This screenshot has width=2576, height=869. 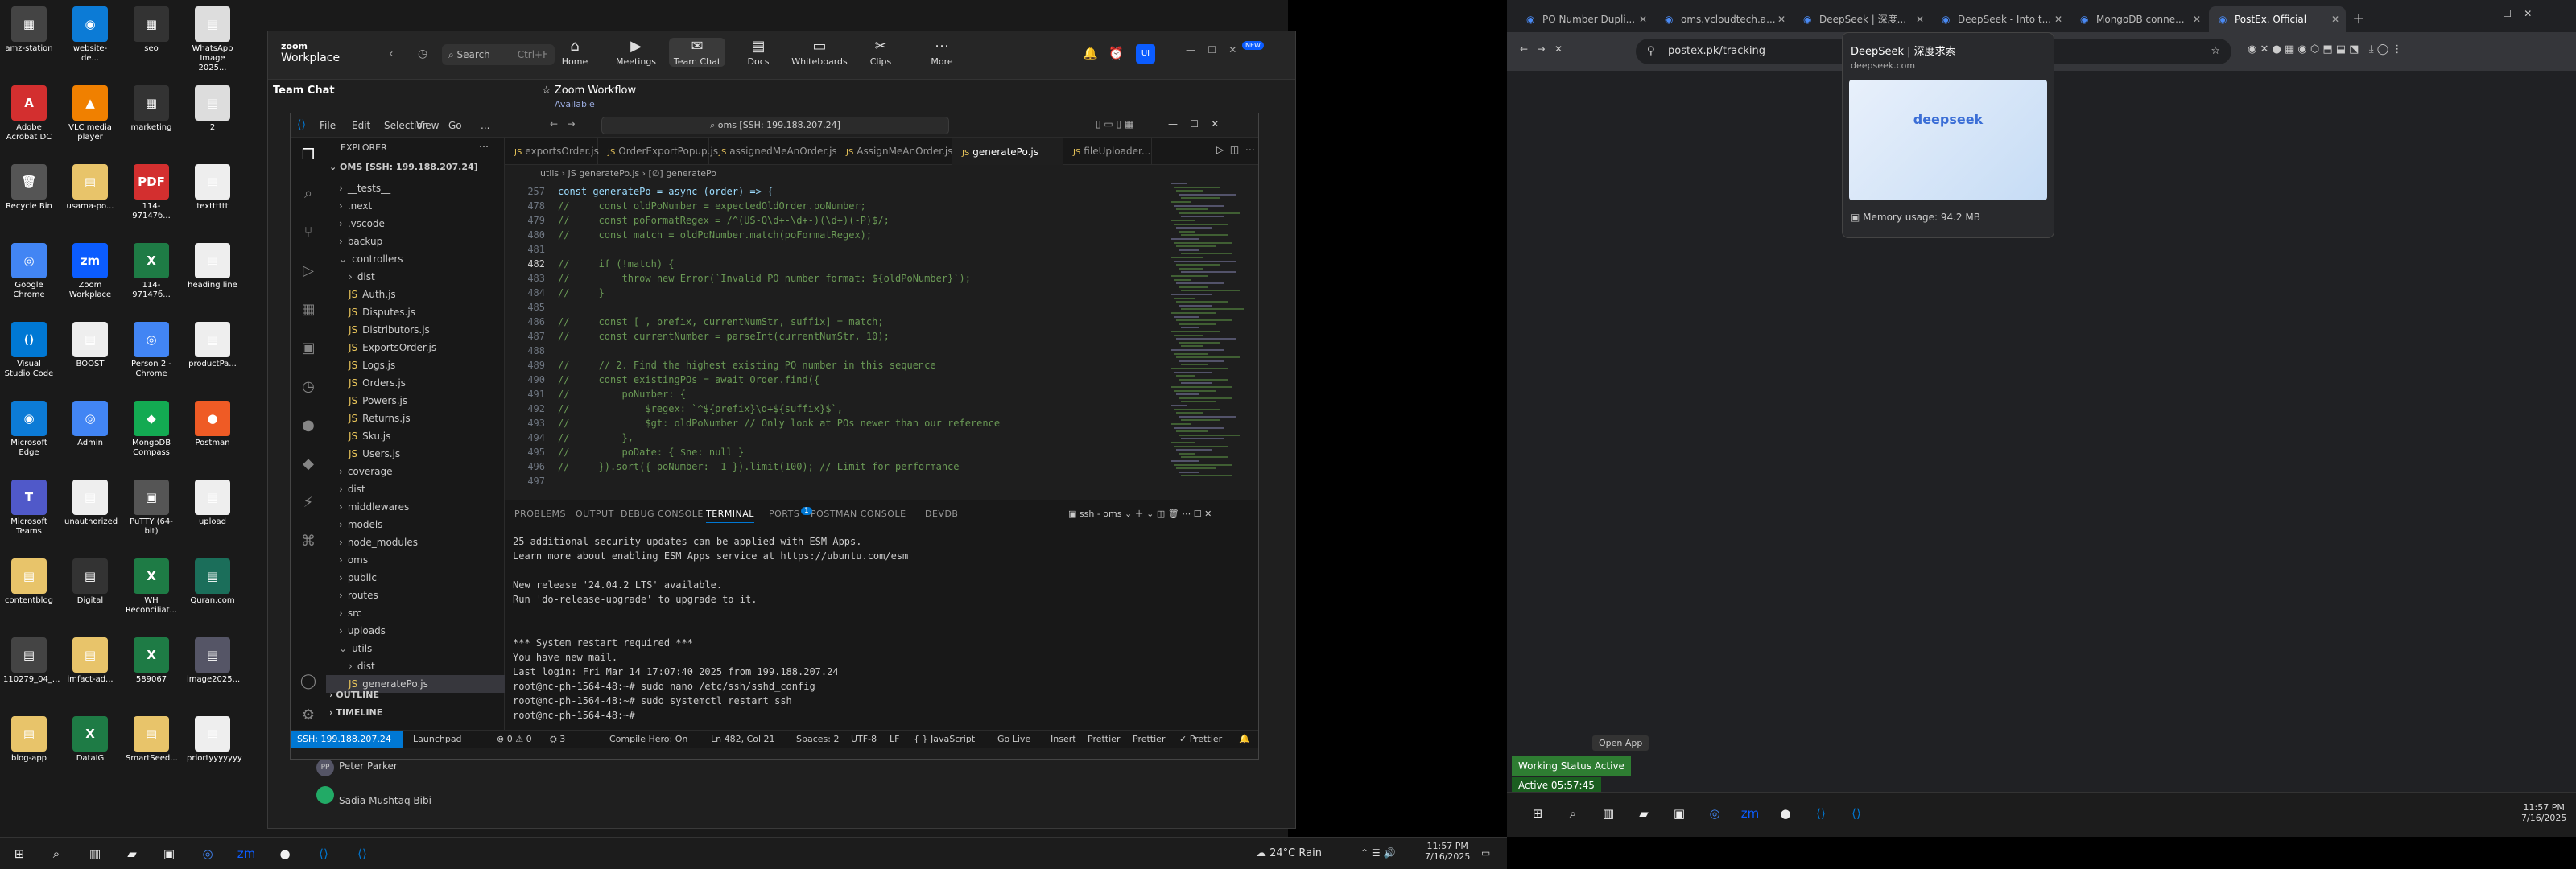 I want to click on panel-tab: POSTMAN CONSOLE, so click(x=858, y=514).